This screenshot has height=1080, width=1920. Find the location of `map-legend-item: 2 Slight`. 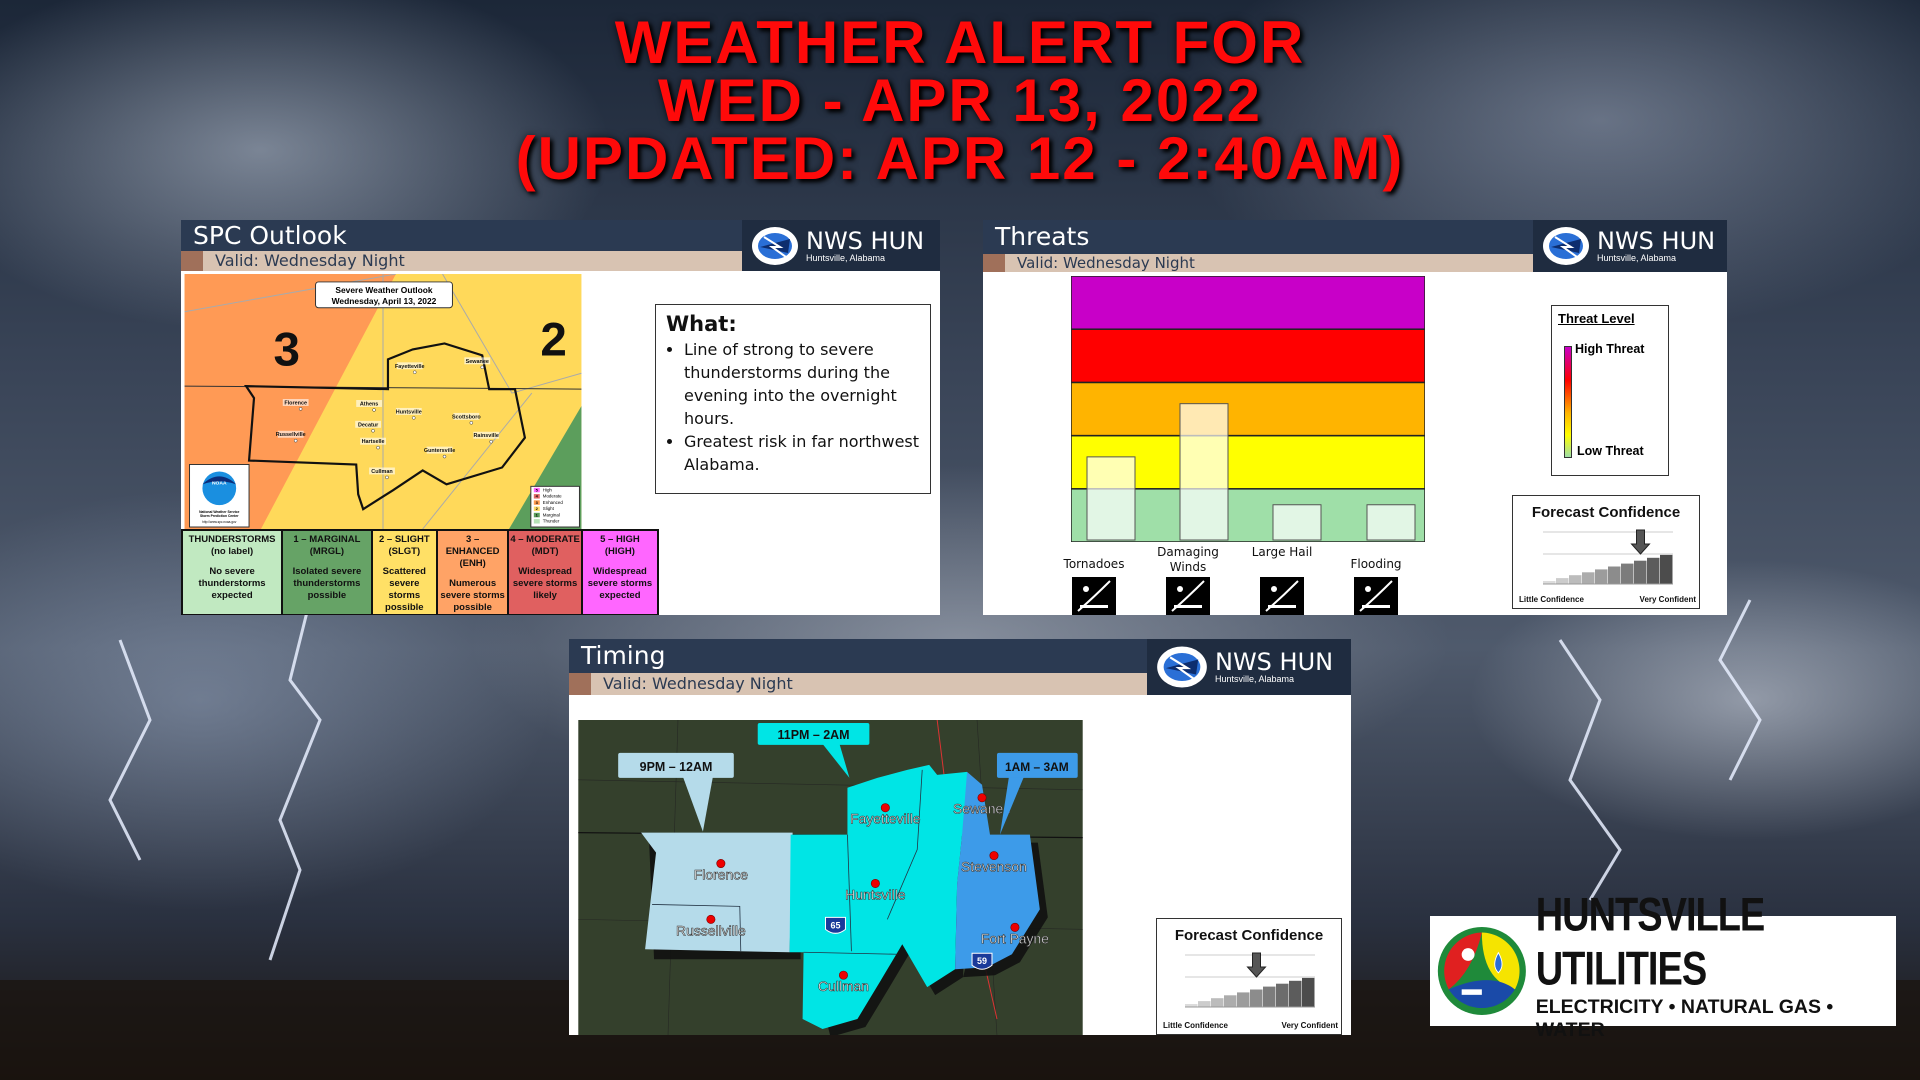

map-legend-item: 2 Slight is located at coordinates (544, 508).